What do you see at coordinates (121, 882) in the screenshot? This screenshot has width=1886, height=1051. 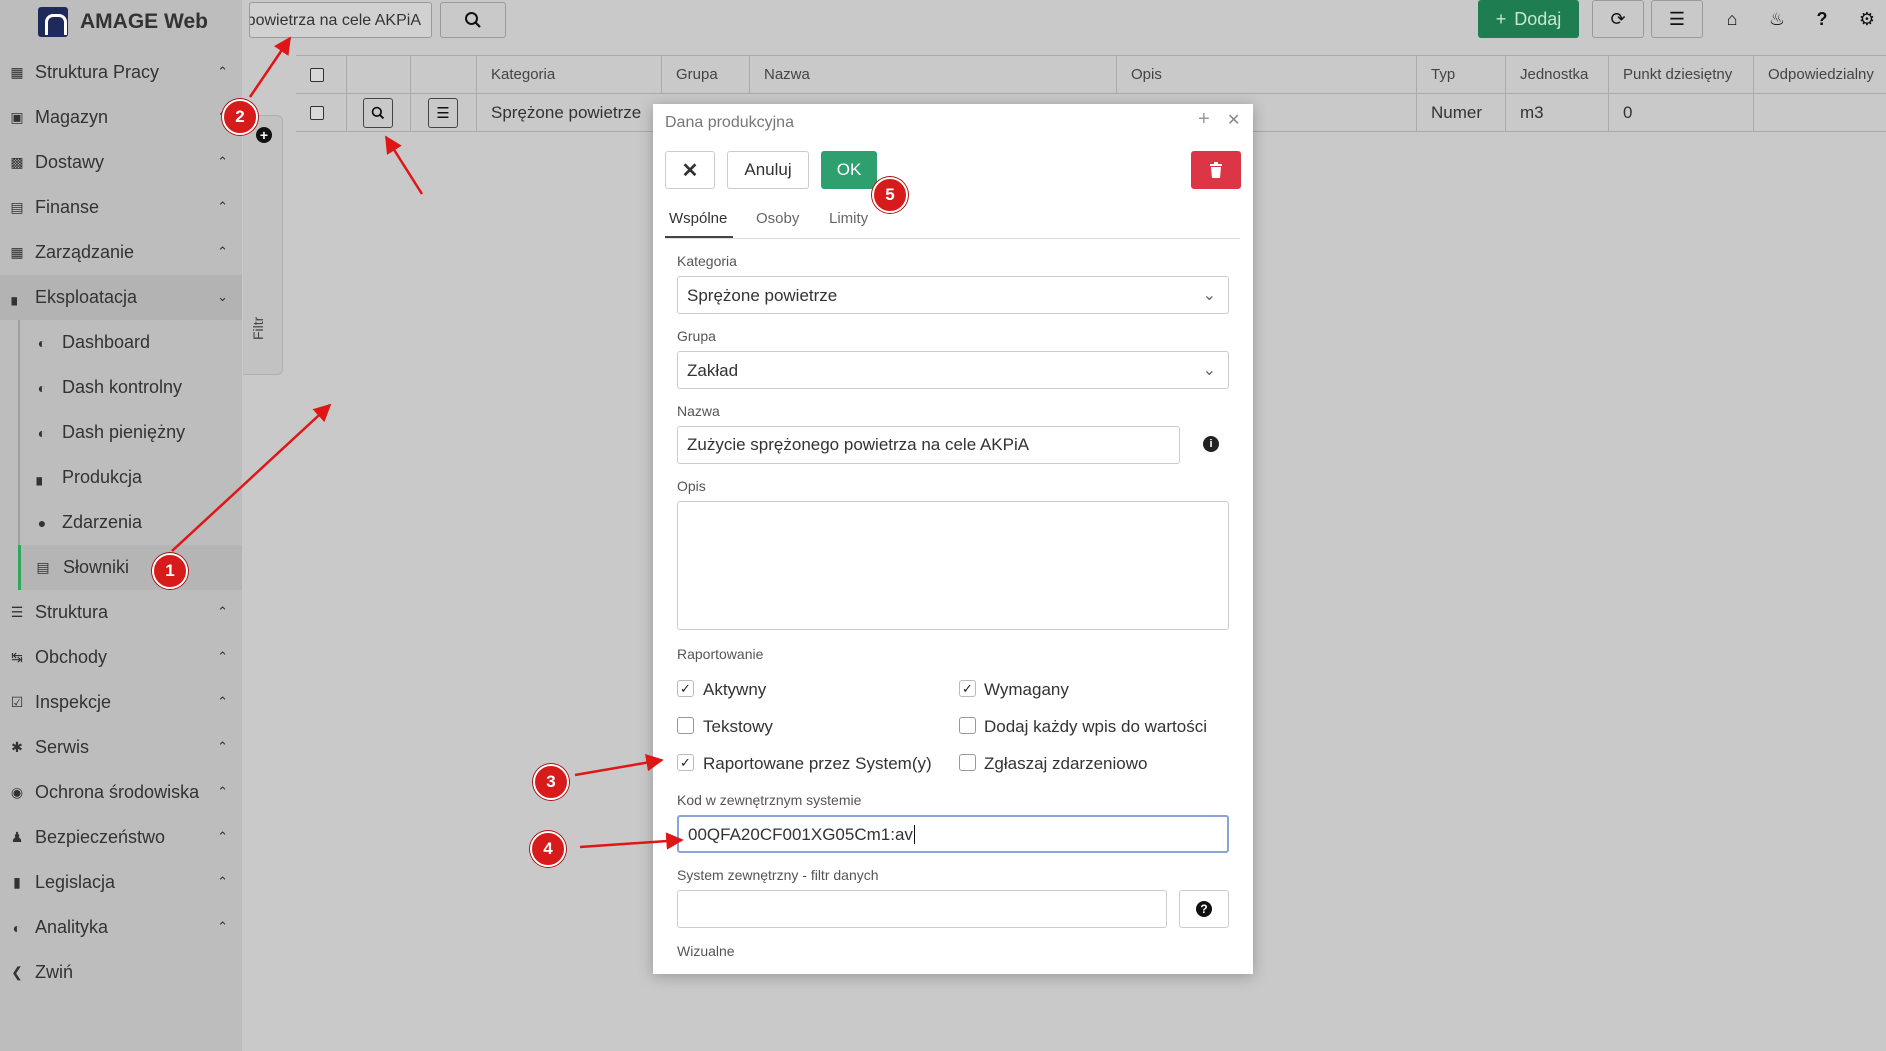 I see `sidebar-item-legislacja: ▮ Legislacja ⌃` at bounding box center [121, 882].